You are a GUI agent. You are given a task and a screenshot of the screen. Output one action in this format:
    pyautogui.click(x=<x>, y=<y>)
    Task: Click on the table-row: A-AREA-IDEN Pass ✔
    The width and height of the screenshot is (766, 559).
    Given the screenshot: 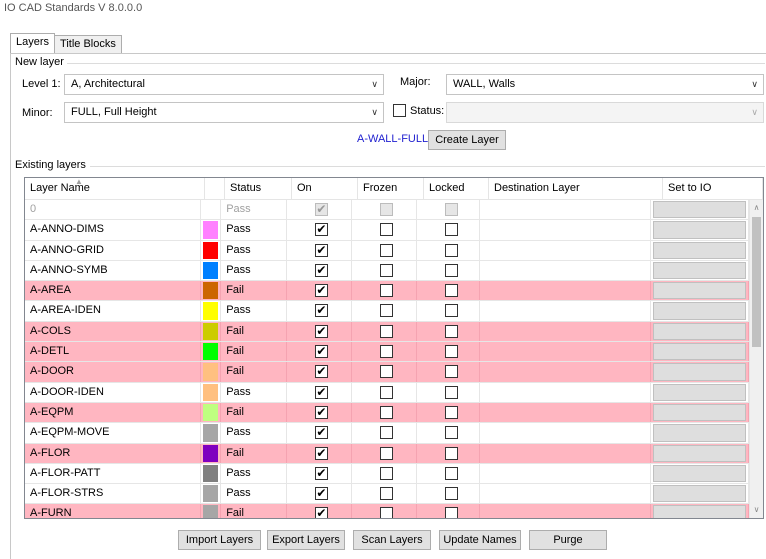 What is the action you would take?
    pyautogui.click(x=387, y=311)
    